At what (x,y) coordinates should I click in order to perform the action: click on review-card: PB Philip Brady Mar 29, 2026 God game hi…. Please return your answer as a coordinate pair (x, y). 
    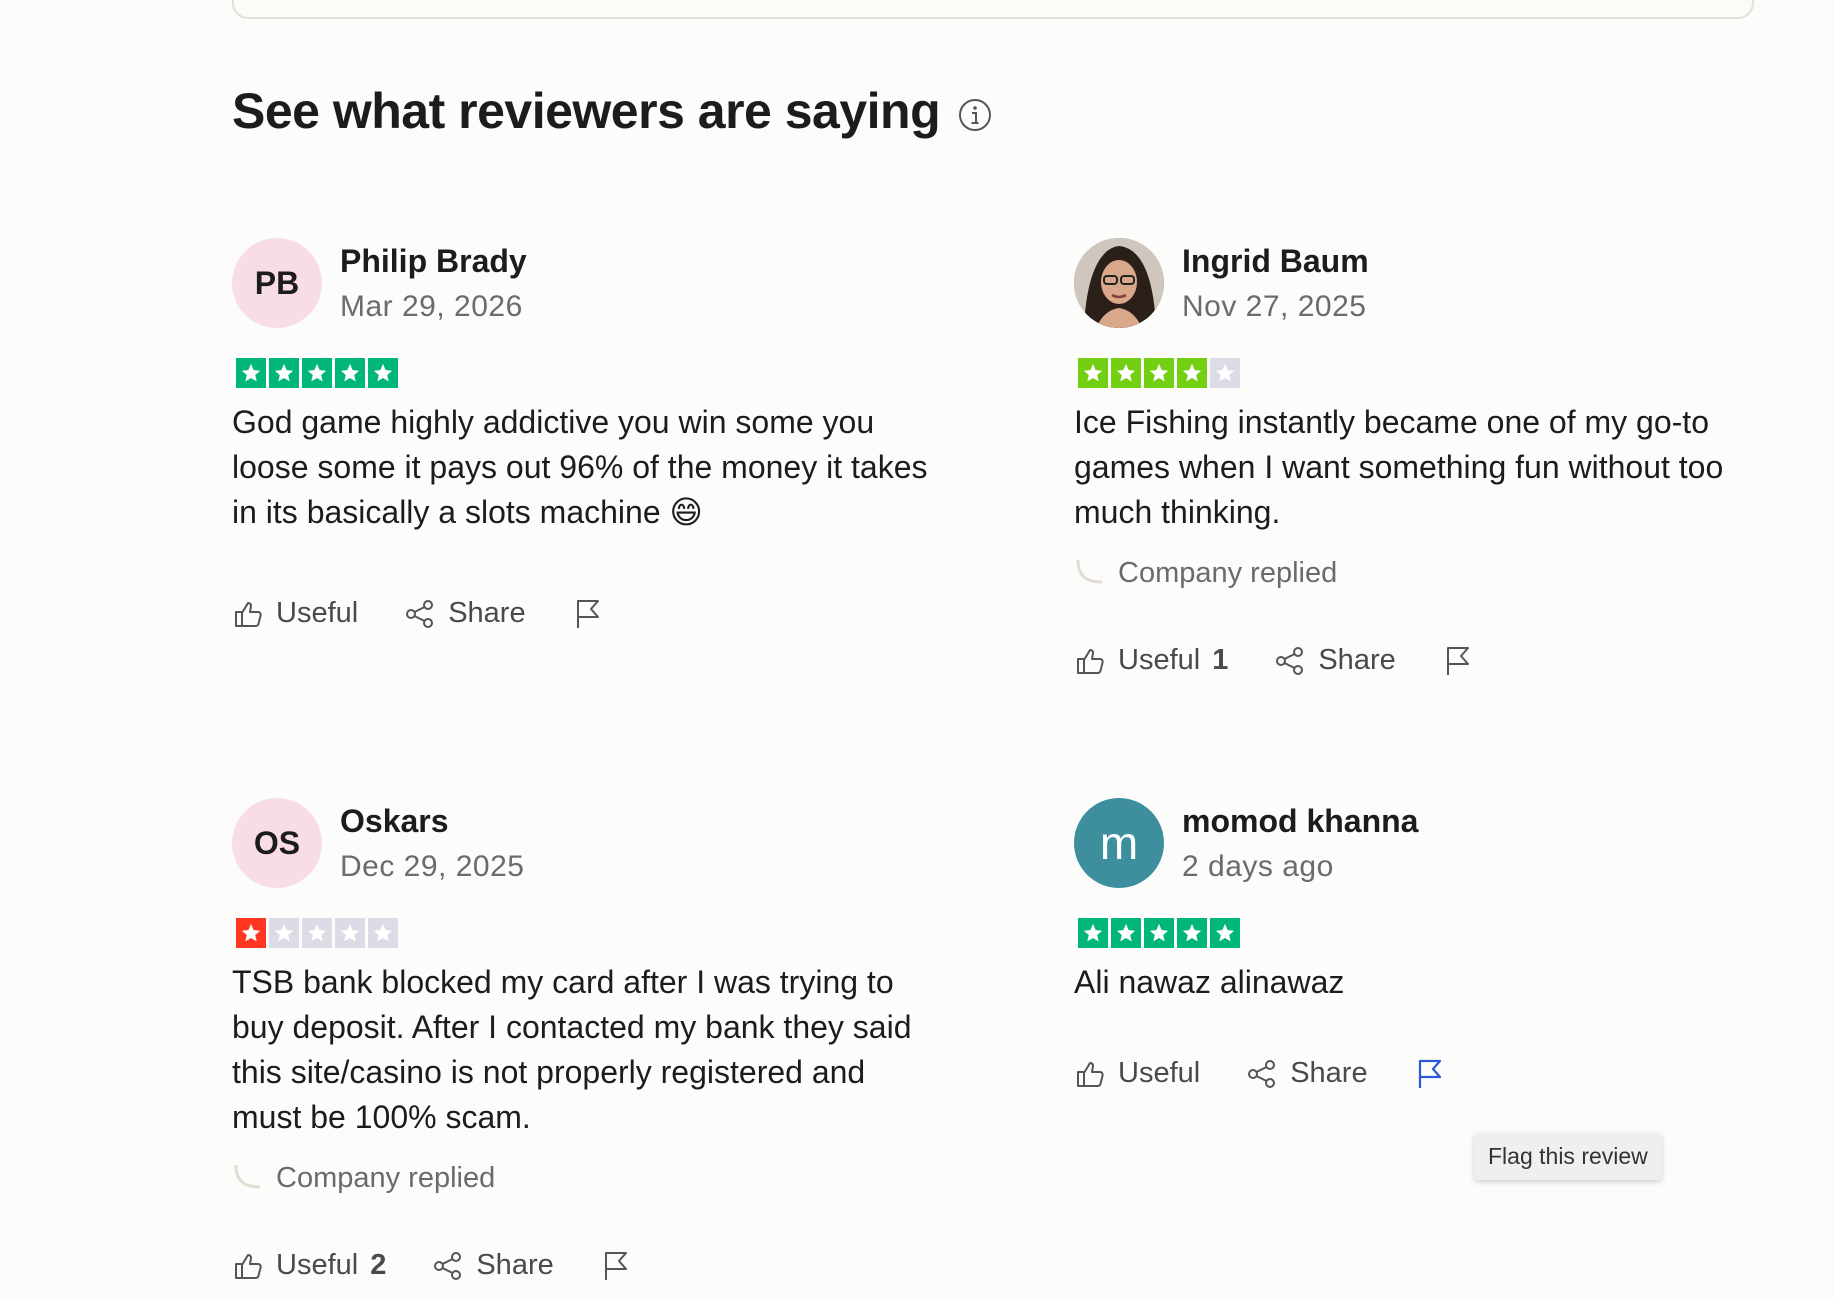
    Looking at the image, I should click on (582, 434).